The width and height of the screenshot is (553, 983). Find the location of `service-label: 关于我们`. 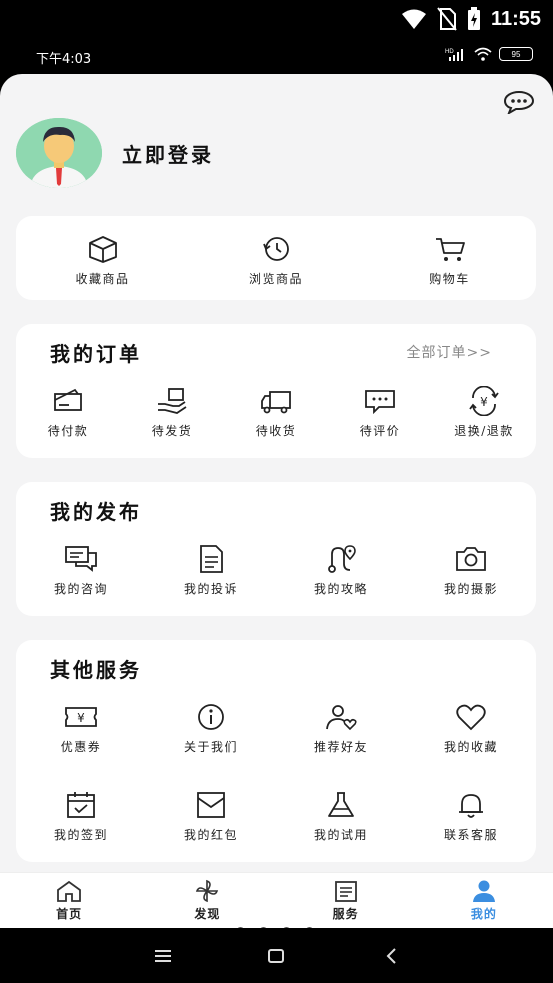

service-label: 关于我们 is located at coordinates (210, 747).